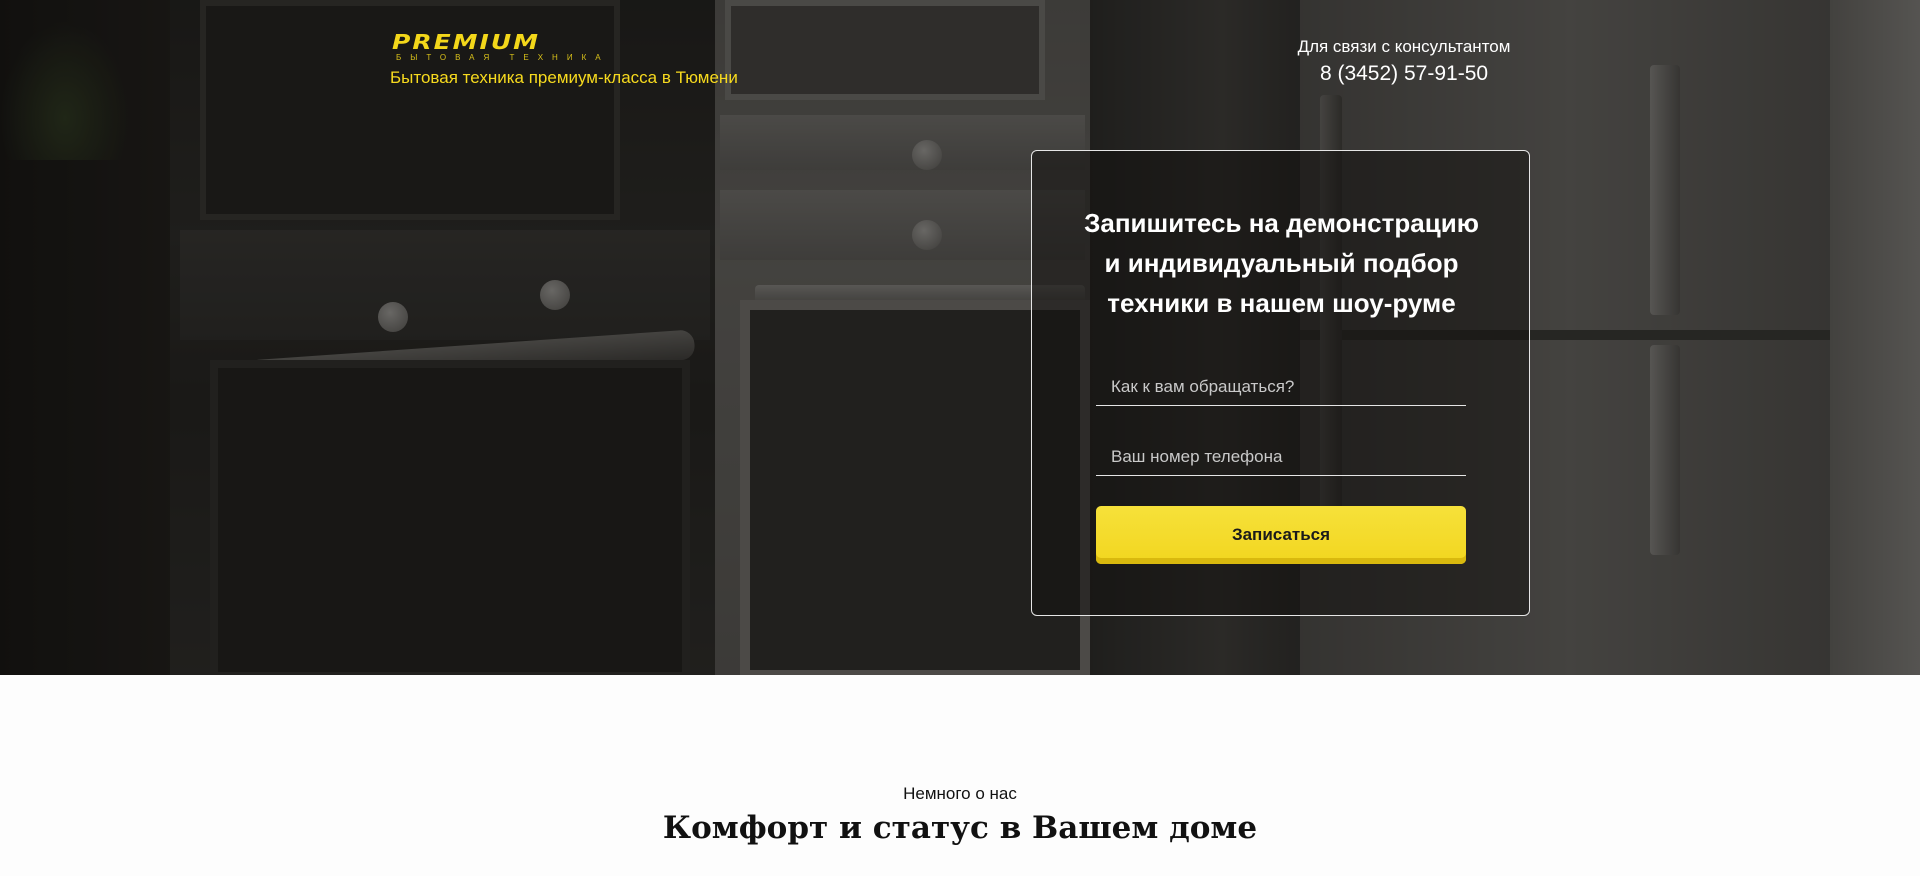 This screenshot has width=1920, height=876. I want to click on signup-submit-button: Записаться, so click(1281, 535).